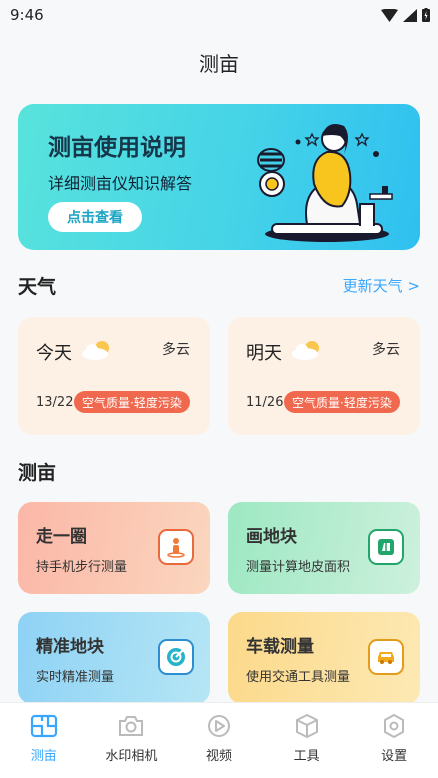 The height and width of the screenshot is (778, 438). What do you see at coordinates (389, 15) in the screenshot?
I see `wifi-icon` at bounding box center [389, 15].